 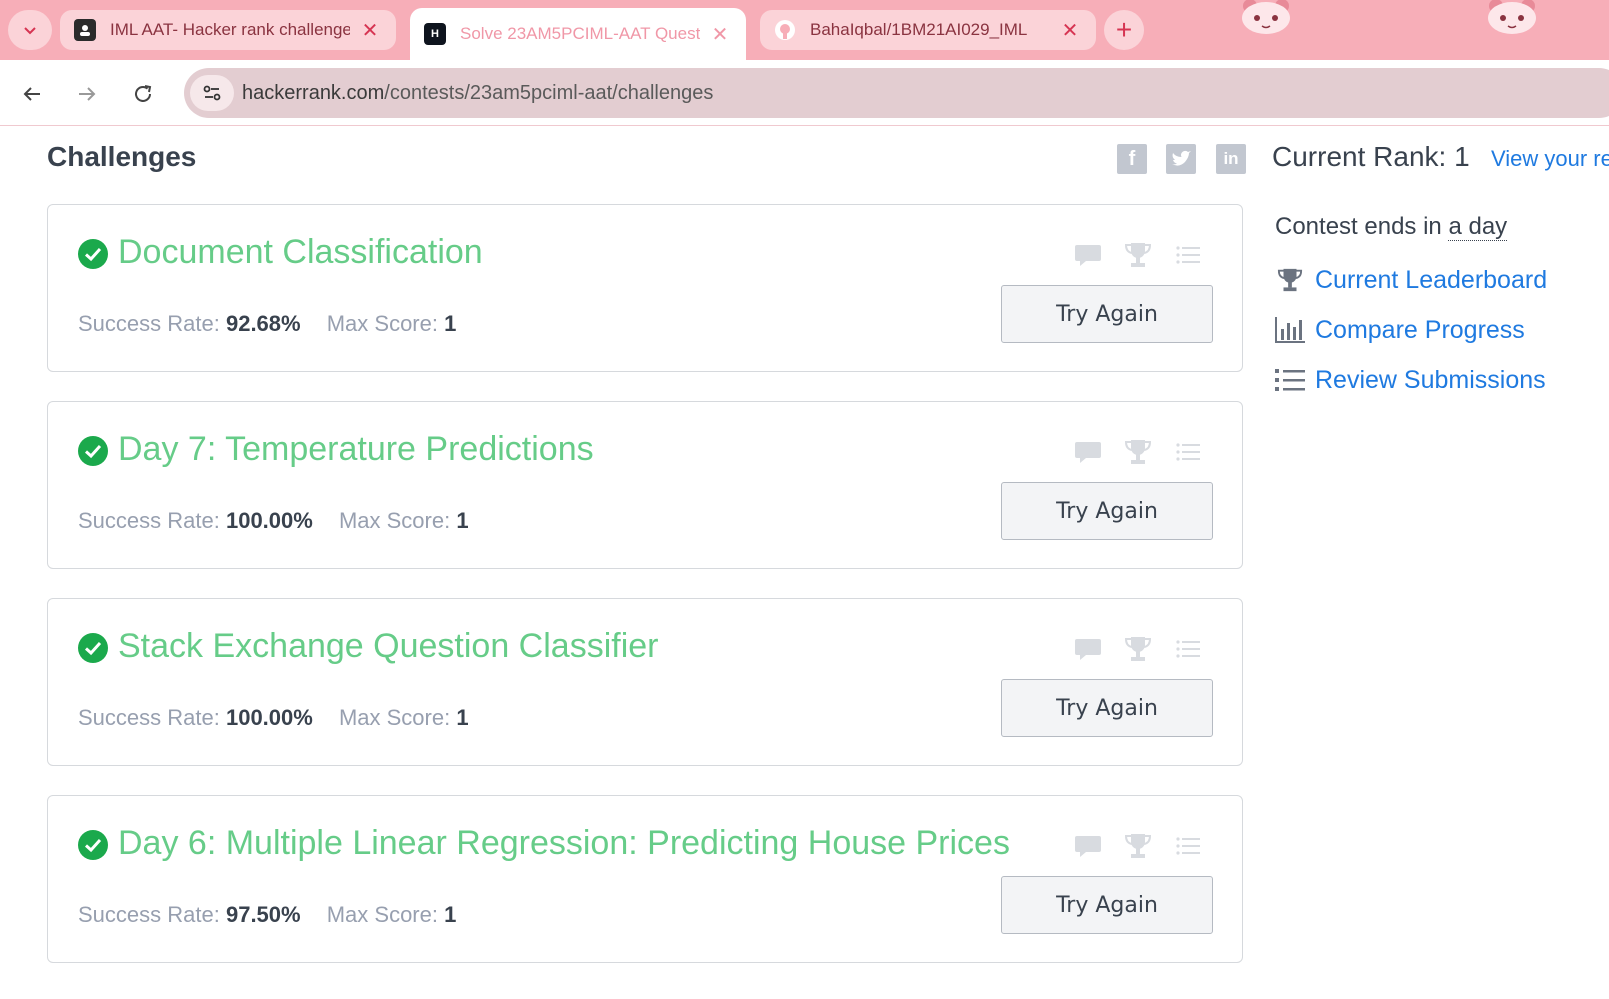 I want to click on linkedin-share-icon: in, so click(x=1231, y=159).